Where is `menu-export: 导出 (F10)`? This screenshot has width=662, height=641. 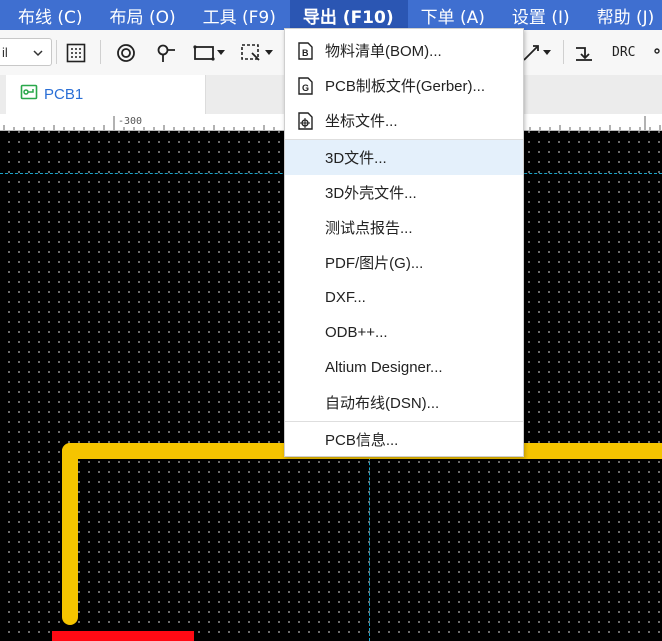
menu-export: 导出 (F10) is located at coordinates (348, 15).